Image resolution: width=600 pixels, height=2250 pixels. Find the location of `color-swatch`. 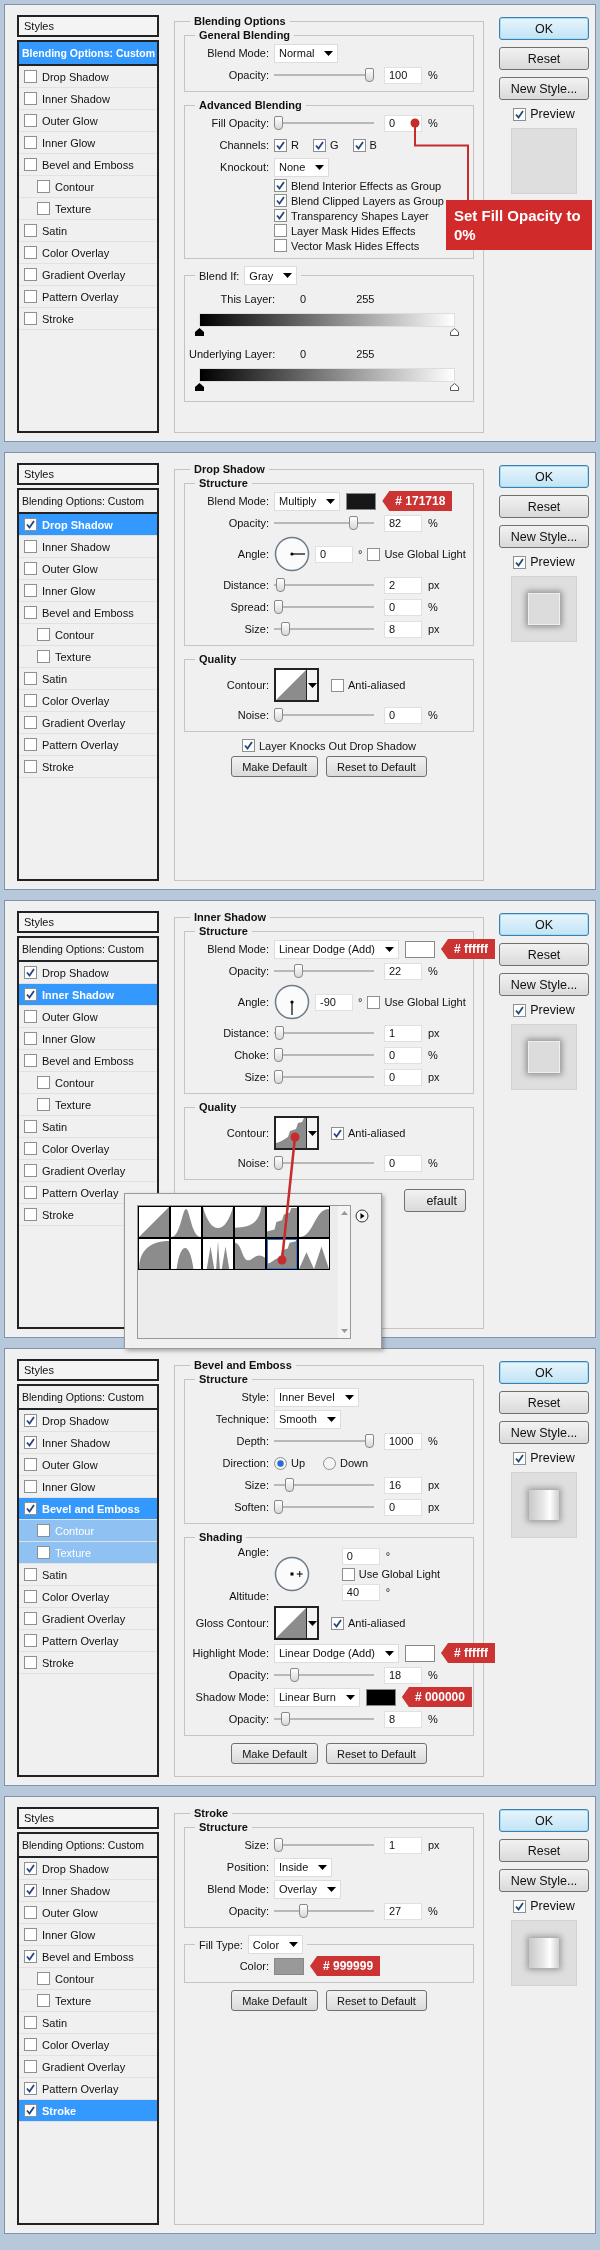

color-swatch is located at coordinates (420, 1653).